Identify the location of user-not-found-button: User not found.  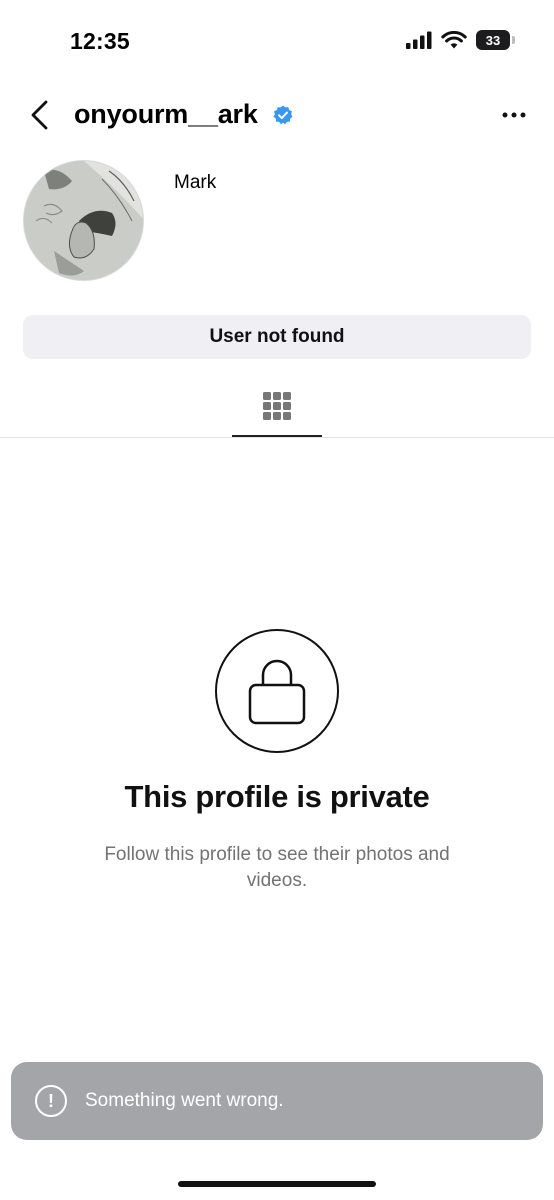
(277, 337).